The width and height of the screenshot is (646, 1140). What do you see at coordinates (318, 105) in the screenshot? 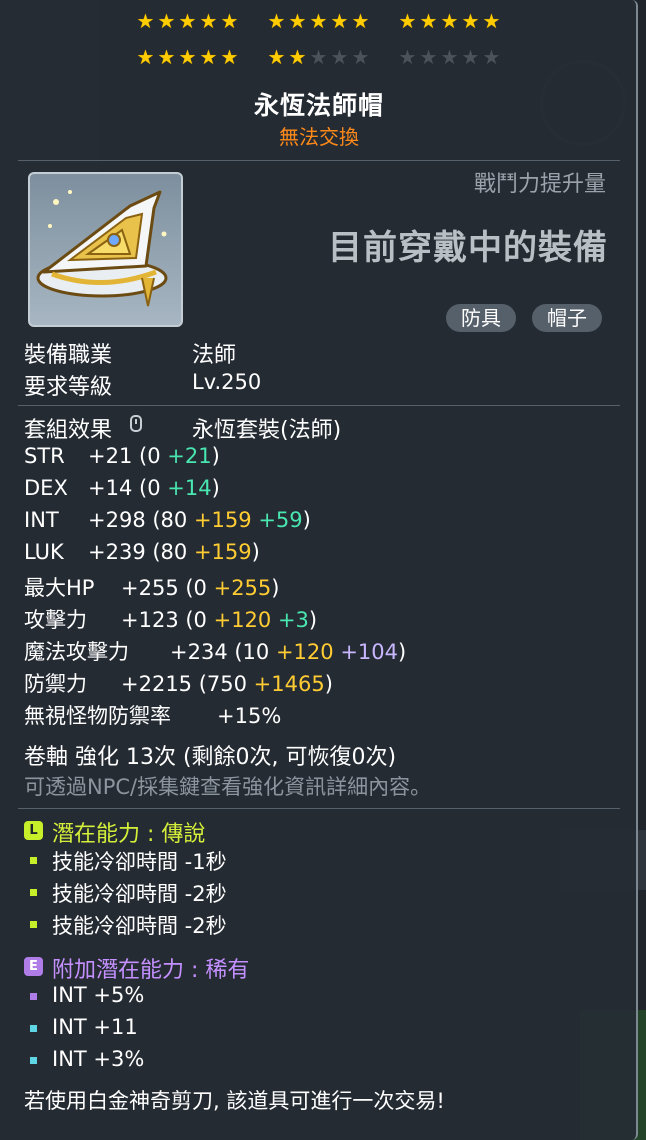
I see `item-name: 永恆法師帽` at bounding box center [318, 105].